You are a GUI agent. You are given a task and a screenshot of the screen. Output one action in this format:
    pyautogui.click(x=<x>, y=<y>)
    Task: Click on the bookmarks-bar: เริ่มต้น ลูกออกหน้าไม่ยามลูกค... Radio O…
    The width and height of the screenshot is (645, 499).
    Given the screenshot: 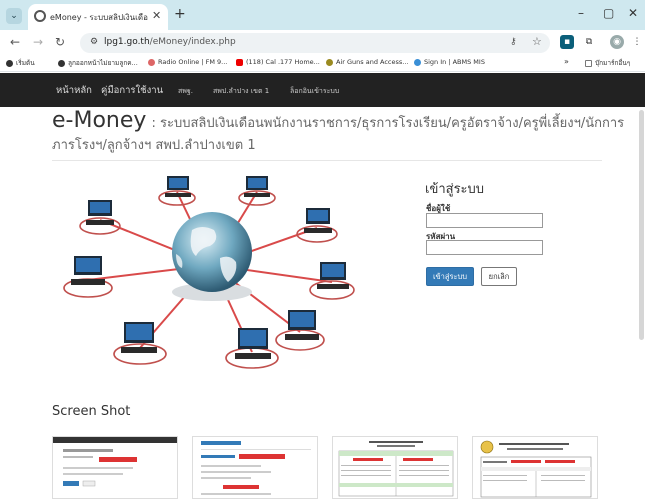 What is the action you would take?
    pyautogui.click(x=322, y=64)
    